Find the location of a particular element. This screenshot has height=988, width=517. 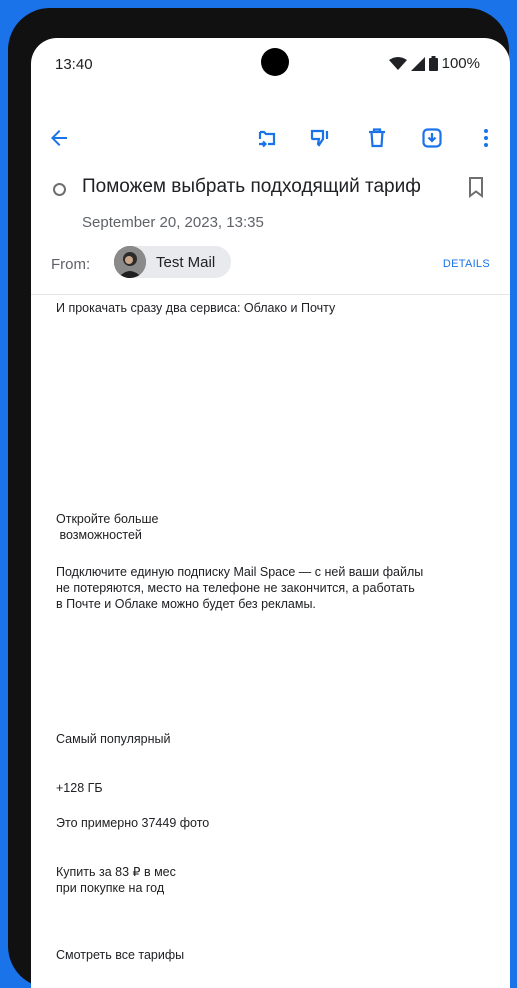

more-vert-icon is located at coordinates (486, 138).